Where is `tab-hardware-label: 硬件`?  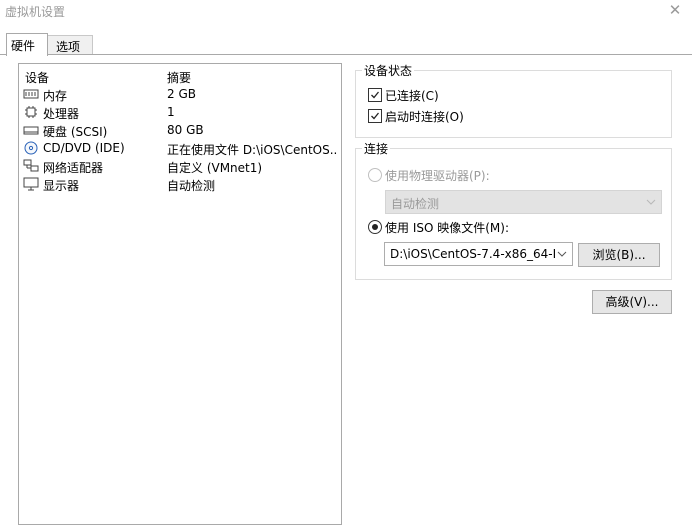
tab-hardware-label: 硬件 is located at coordinates (23, 46).